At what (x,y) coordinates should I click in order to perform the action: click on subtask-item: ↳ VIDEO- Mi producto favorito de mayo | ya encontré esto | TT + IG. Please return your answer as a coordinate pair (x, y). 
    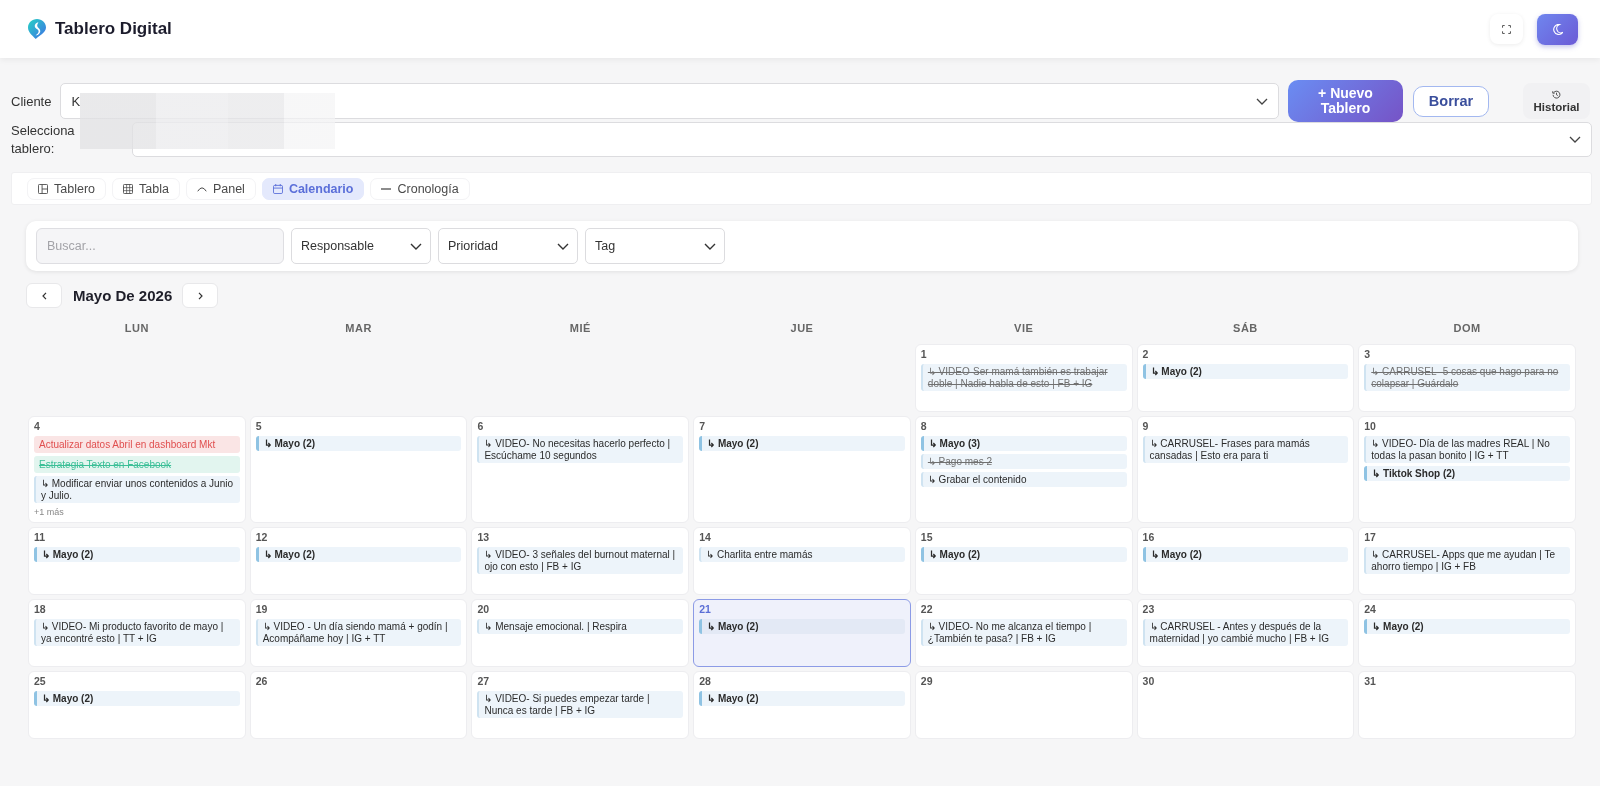
    Looking at the image, I should click on (137, 632).